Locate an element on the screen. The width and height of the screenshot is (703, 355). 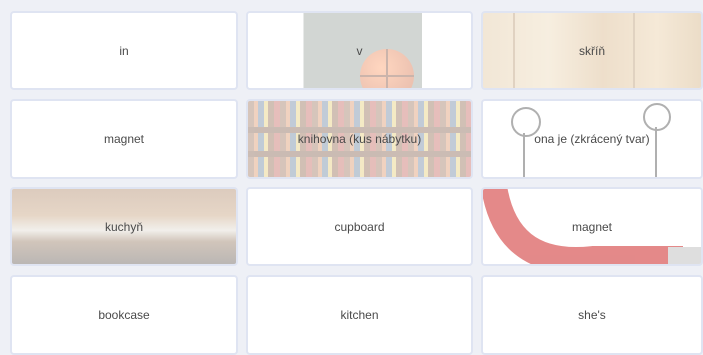
card-label: kitchen is located at coordinates (359, 315).